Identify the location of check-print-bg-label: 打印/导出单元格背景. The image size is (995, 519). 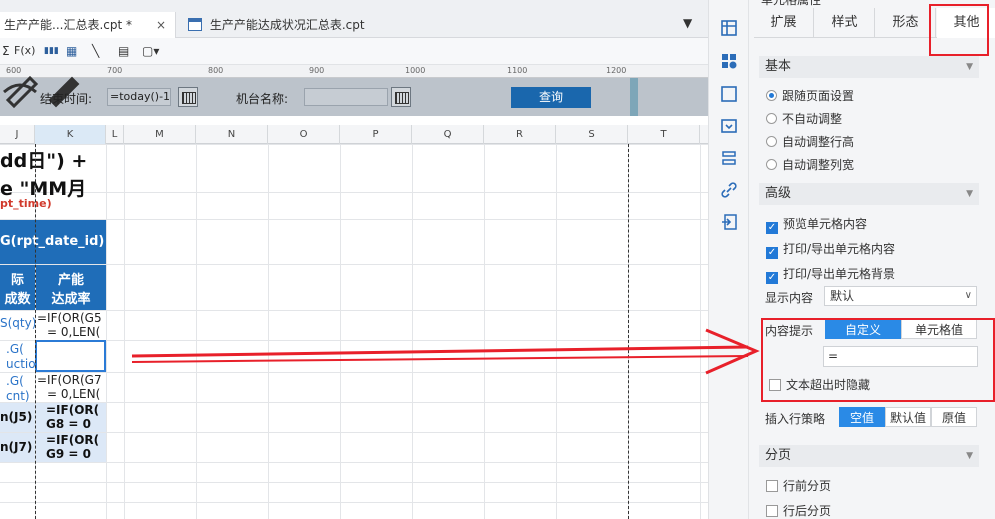
(839, 274).